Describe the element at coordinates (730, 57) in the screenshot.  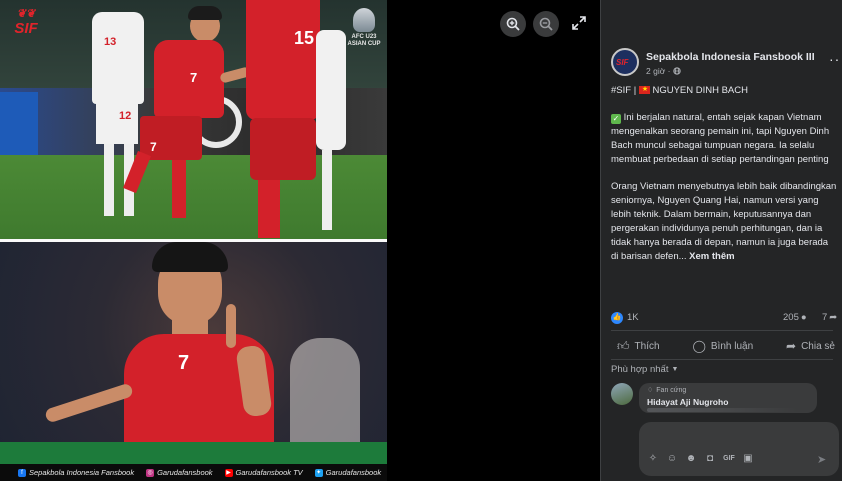
I see `page-name-link: Sepakbola Indonesia Fansbook III` at that location.